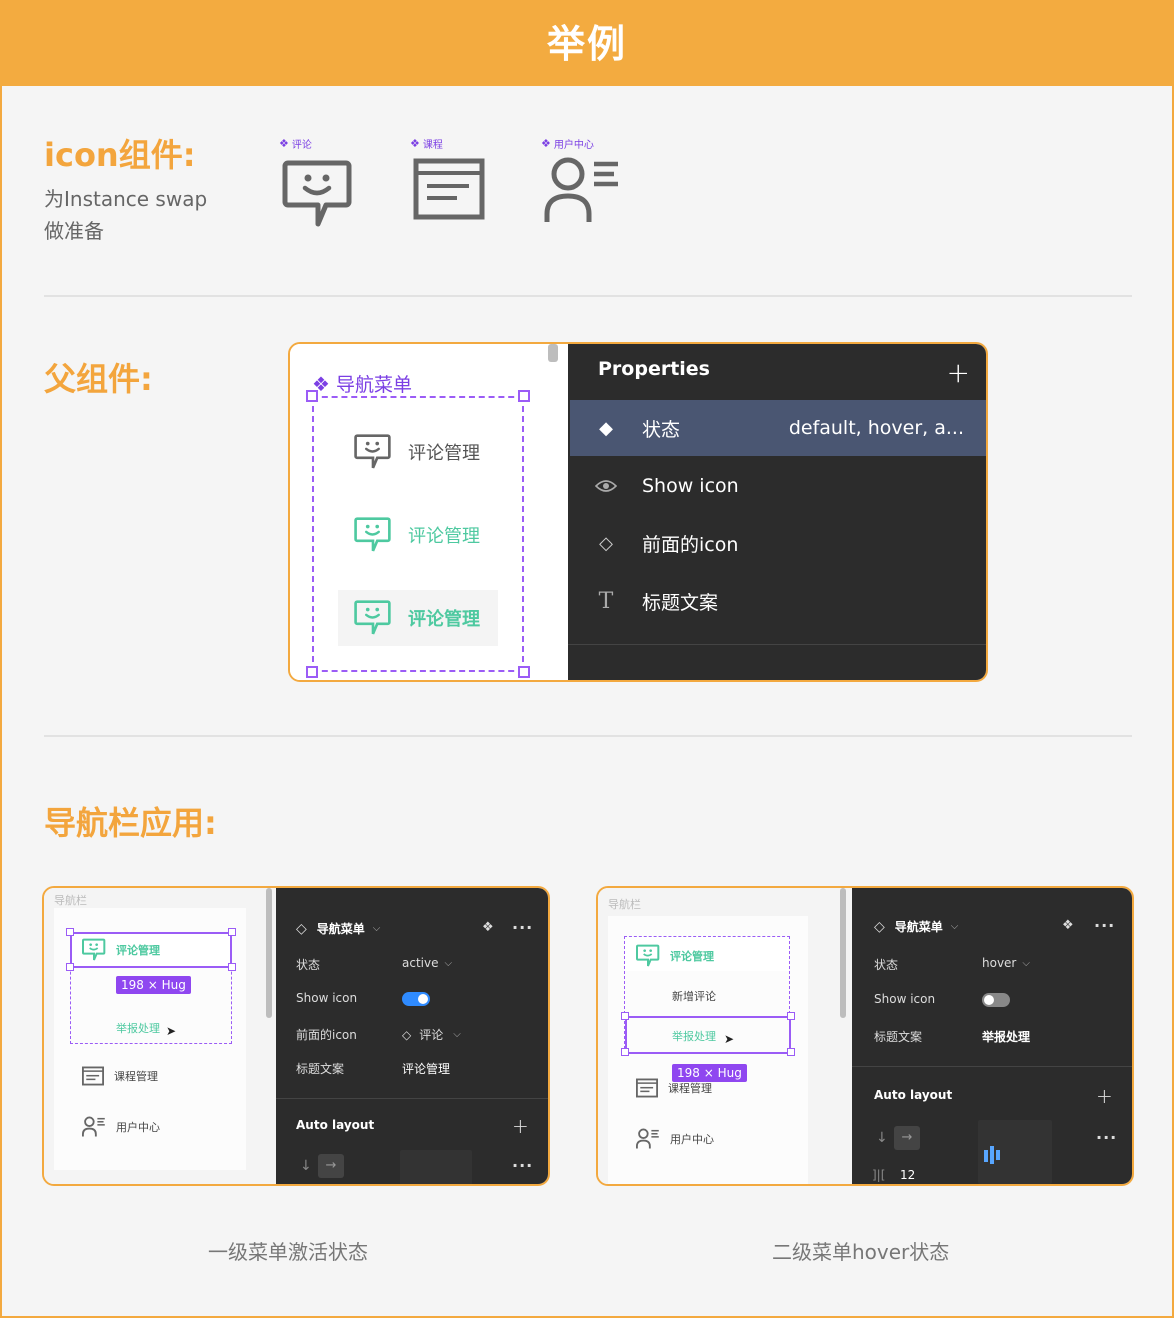 The image size is (1174, 1318). What do you see at coordinates (120, 155) in the screenshot?
I see `icon-section-title: icon组件:` at bounding box center [120, 155].